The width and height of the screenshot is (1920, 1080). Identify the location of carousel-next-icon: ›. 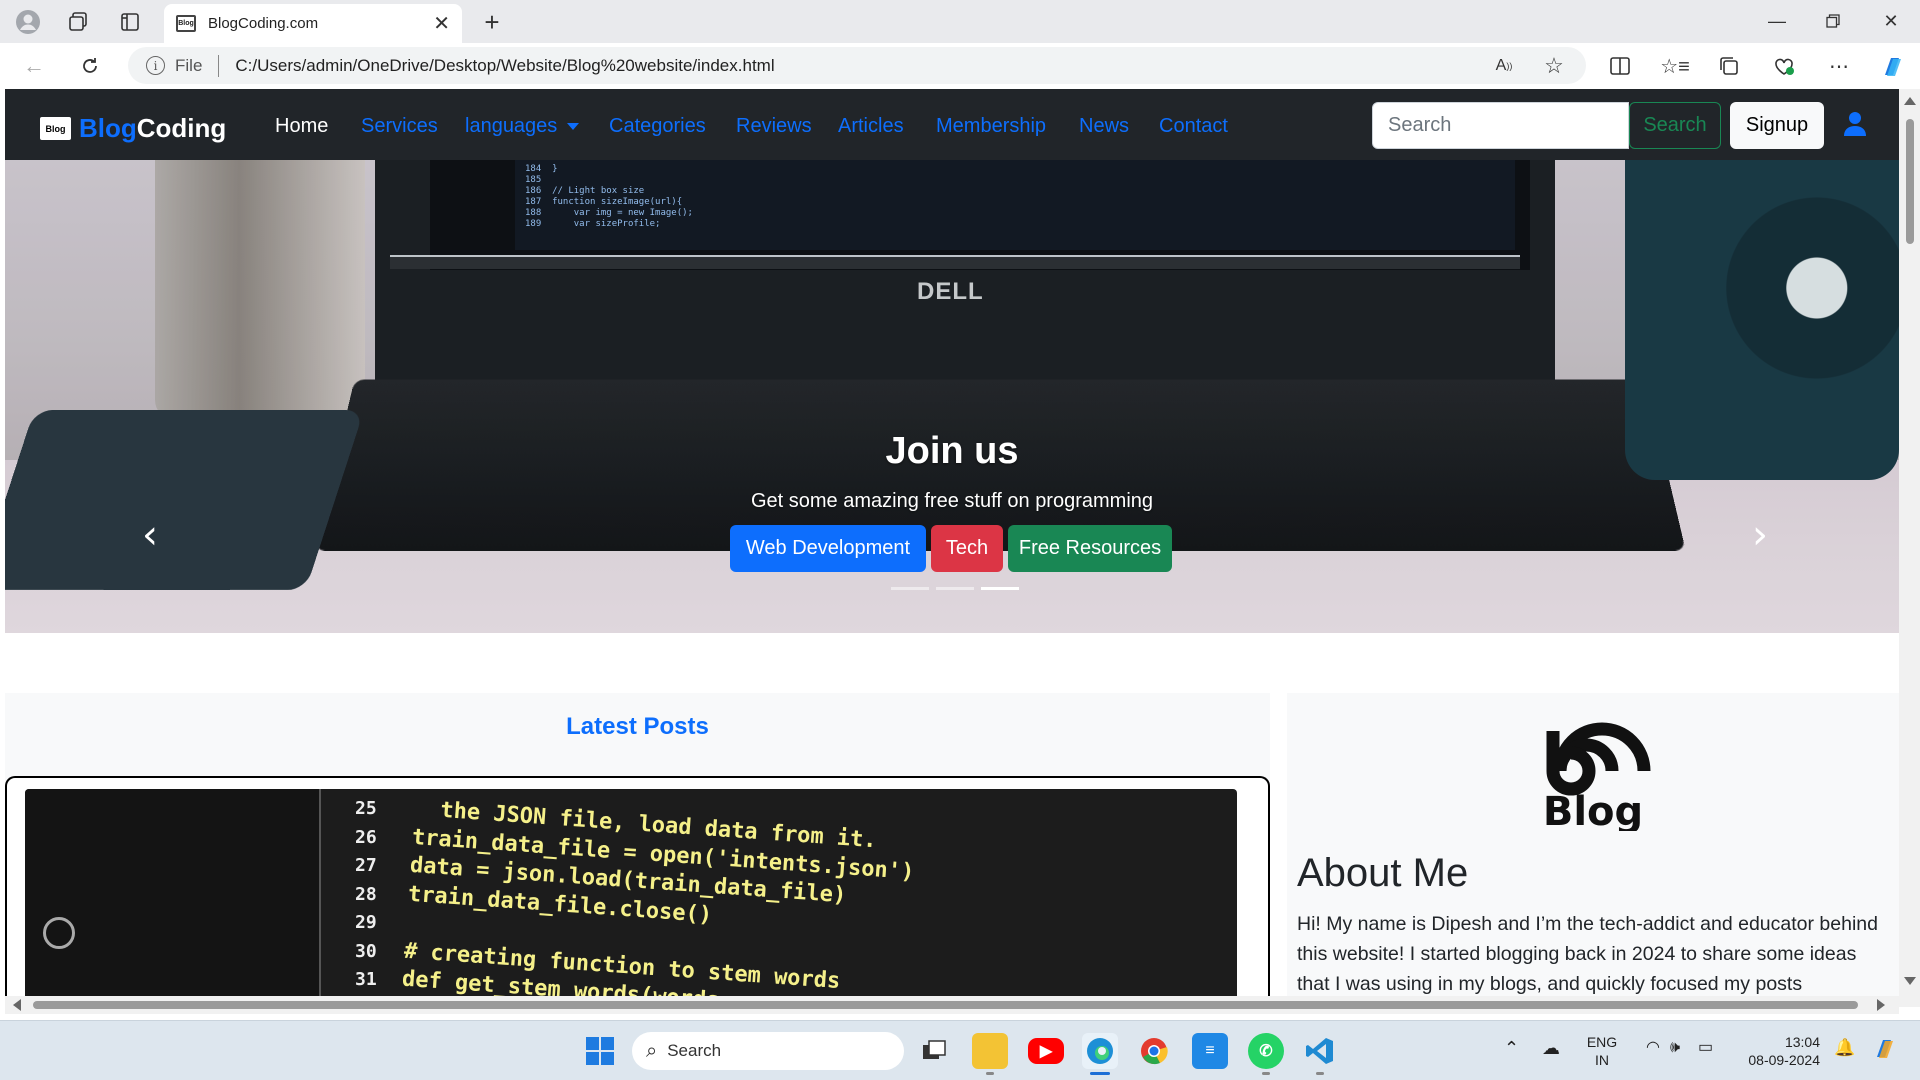
(1760, 535).